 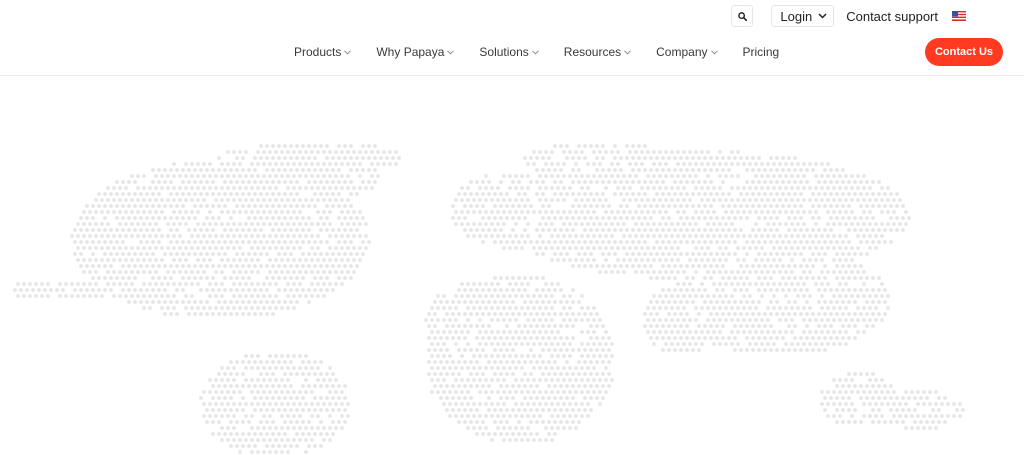 I want to click on chevron-down-icon, so click(x=535, y=52).